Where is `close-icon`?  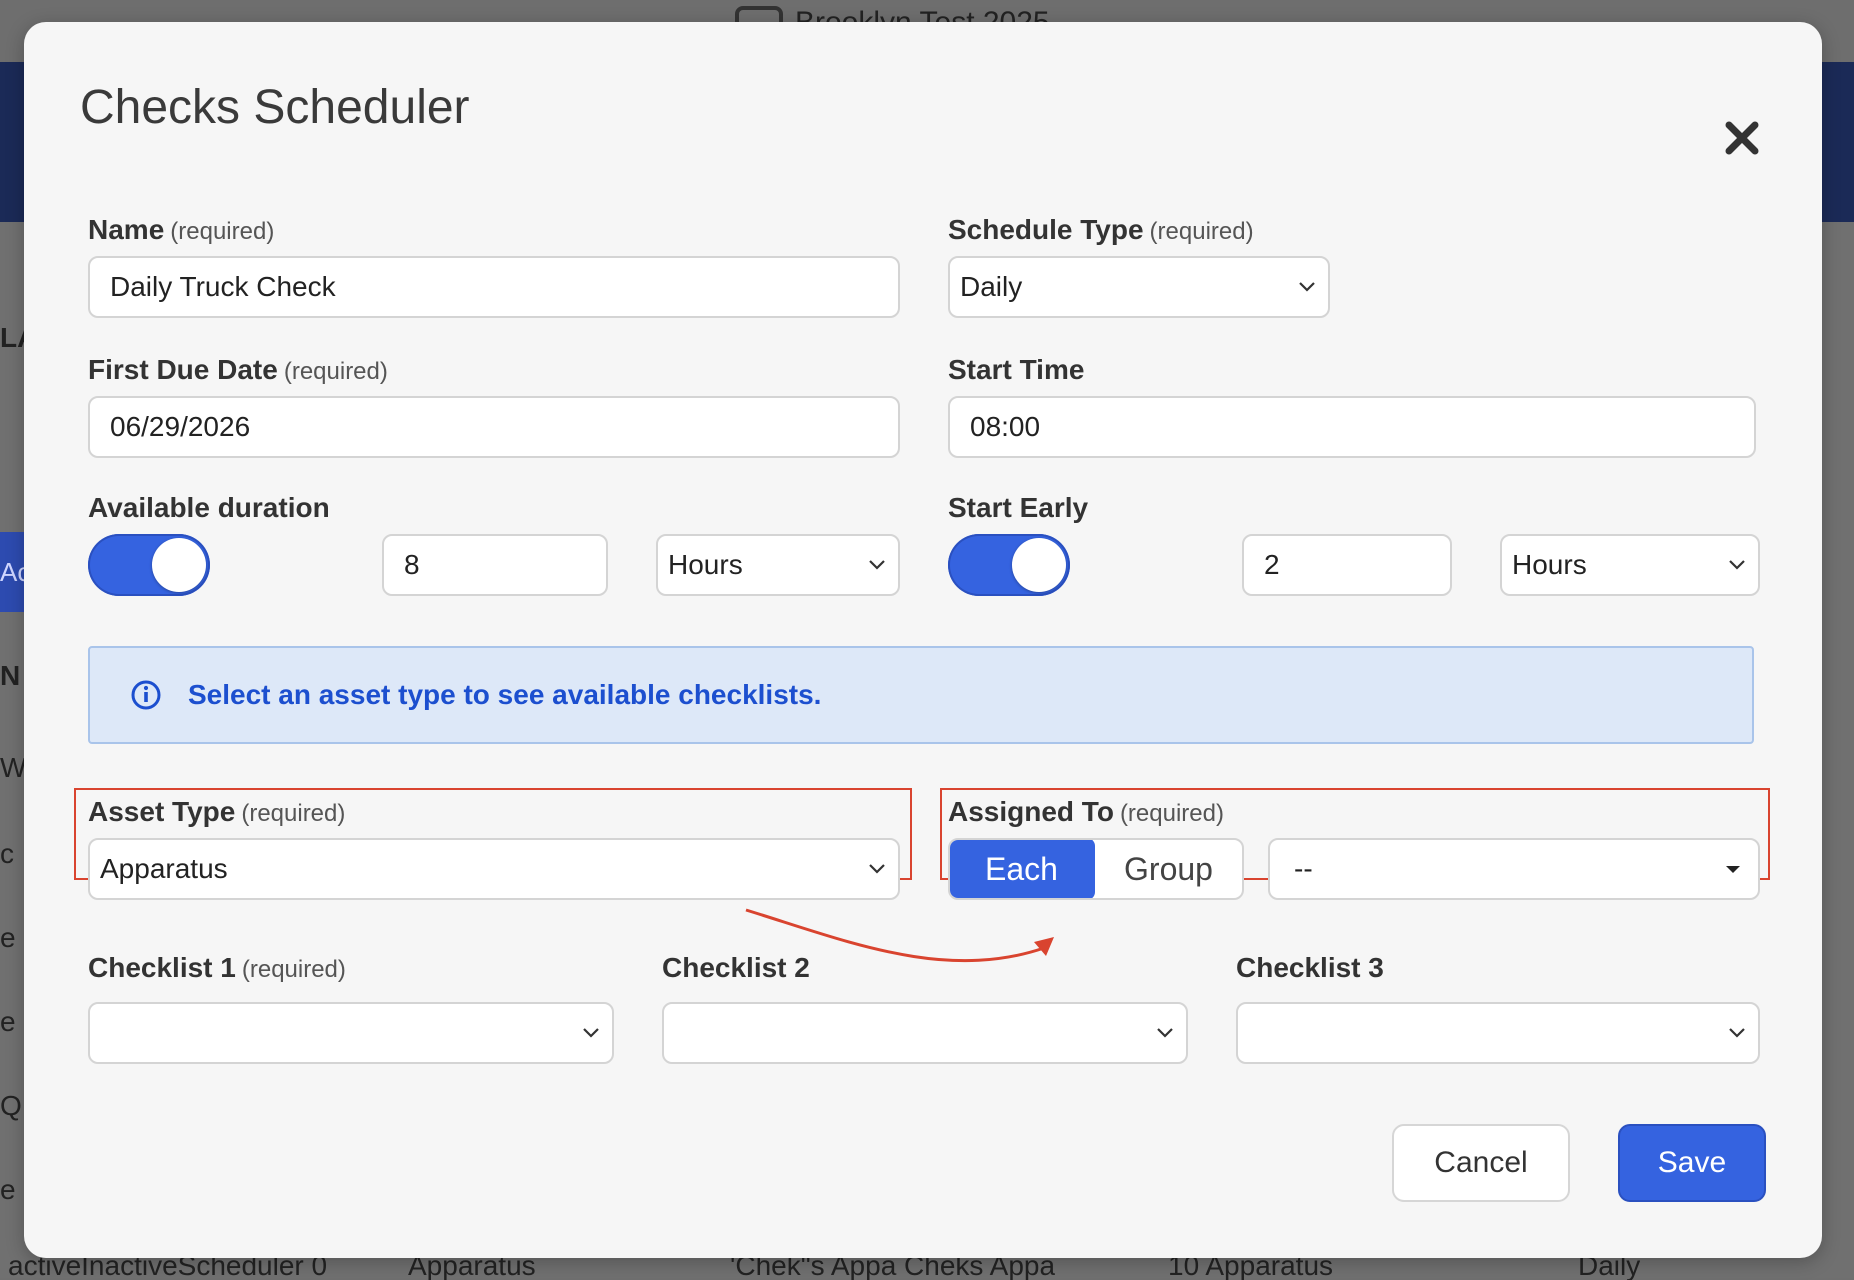
close-icon is located at coordinates (1742, 138).